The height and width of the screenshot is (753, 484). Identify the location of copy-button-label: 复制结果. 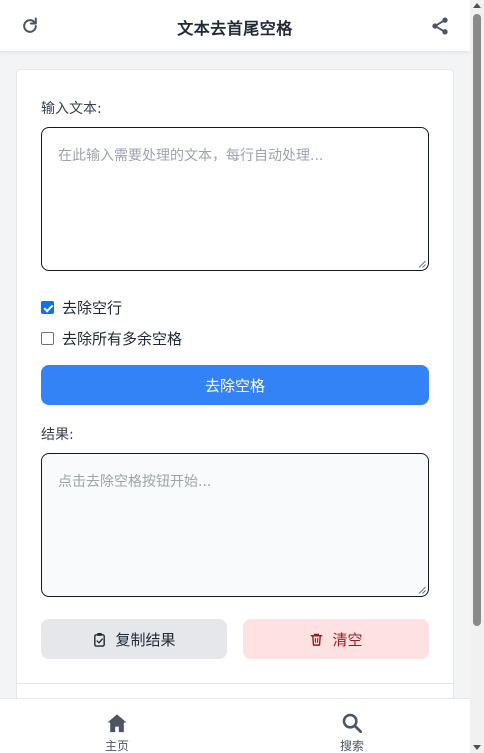
(145, 639).